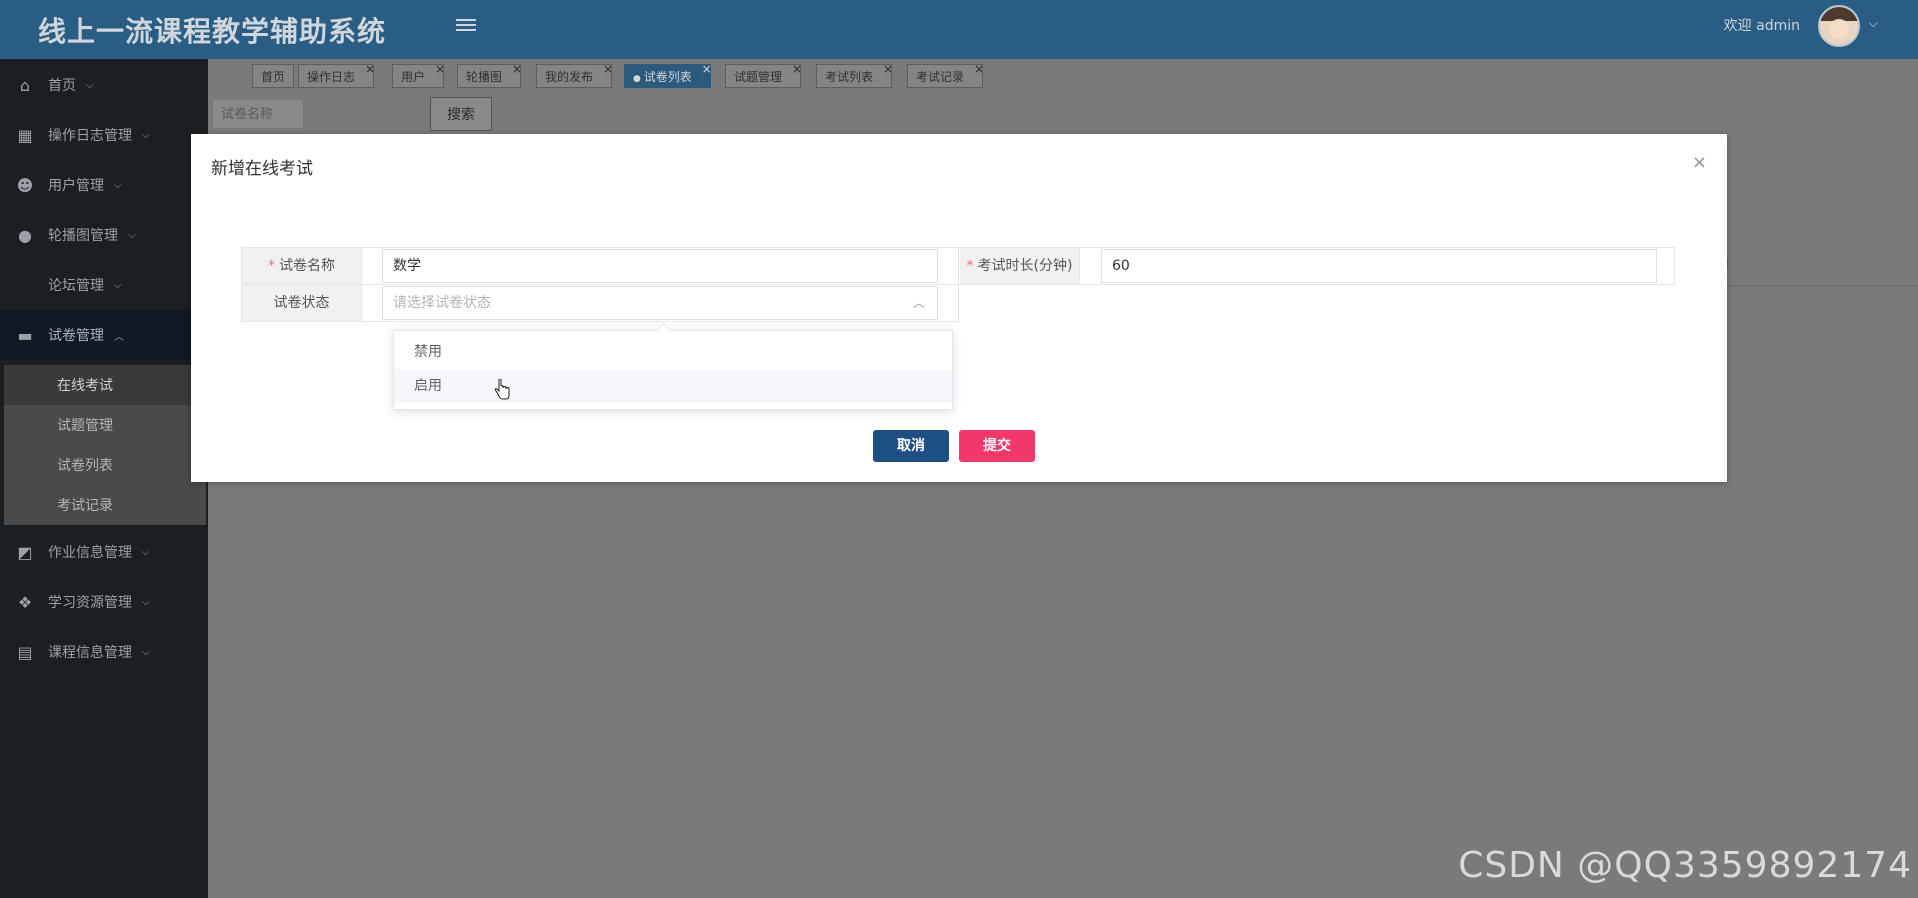 The height and width of the screenshot is (898, 1918). I want to click on status-label: 试卷状态, so click(302, 303).